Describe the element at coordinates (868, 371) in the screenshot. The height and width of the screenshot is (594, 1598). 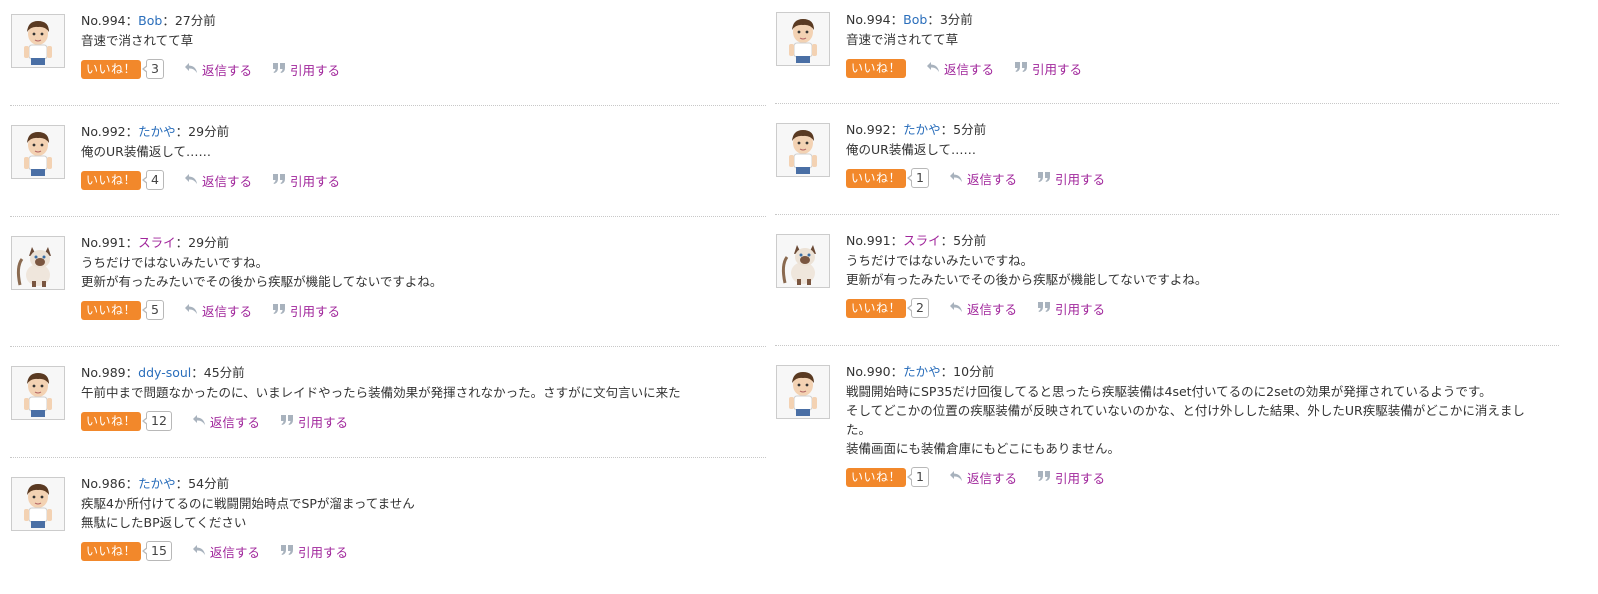
I see `post-number: No.990` at that location.